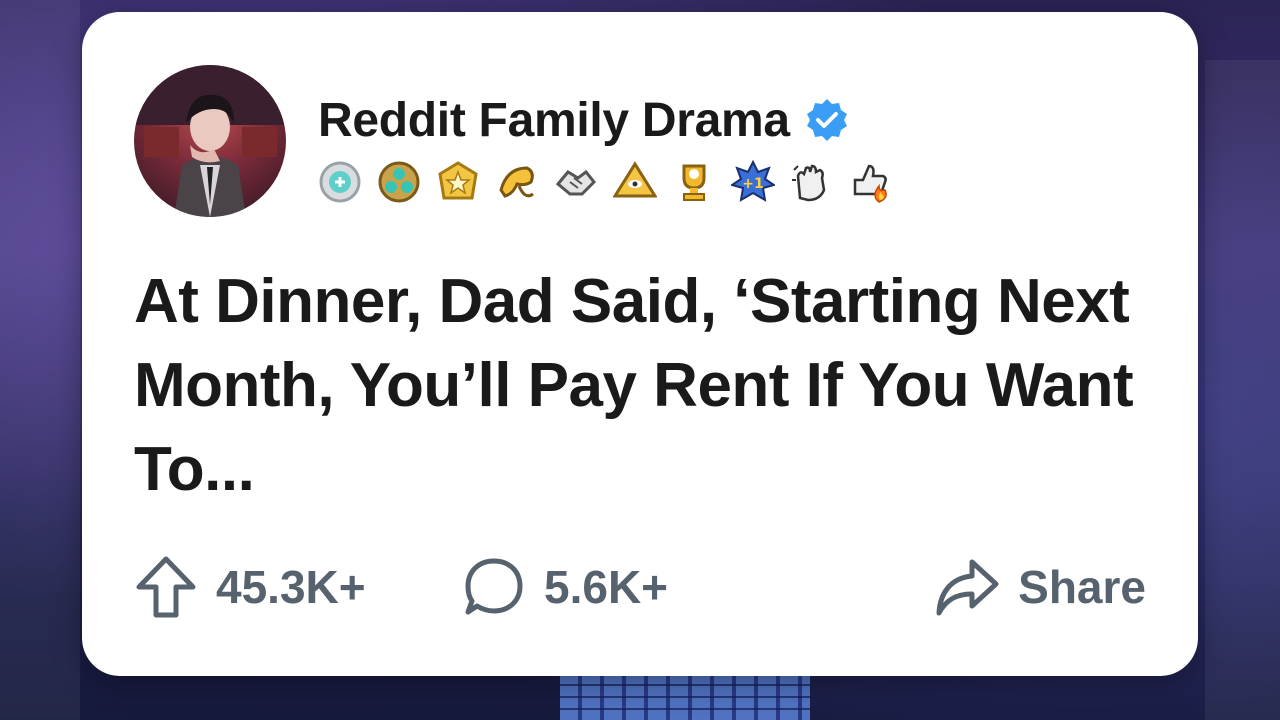  Describe the element at coordinates (605, 182) in the screenshot. I see `award-row: +1` at that location.